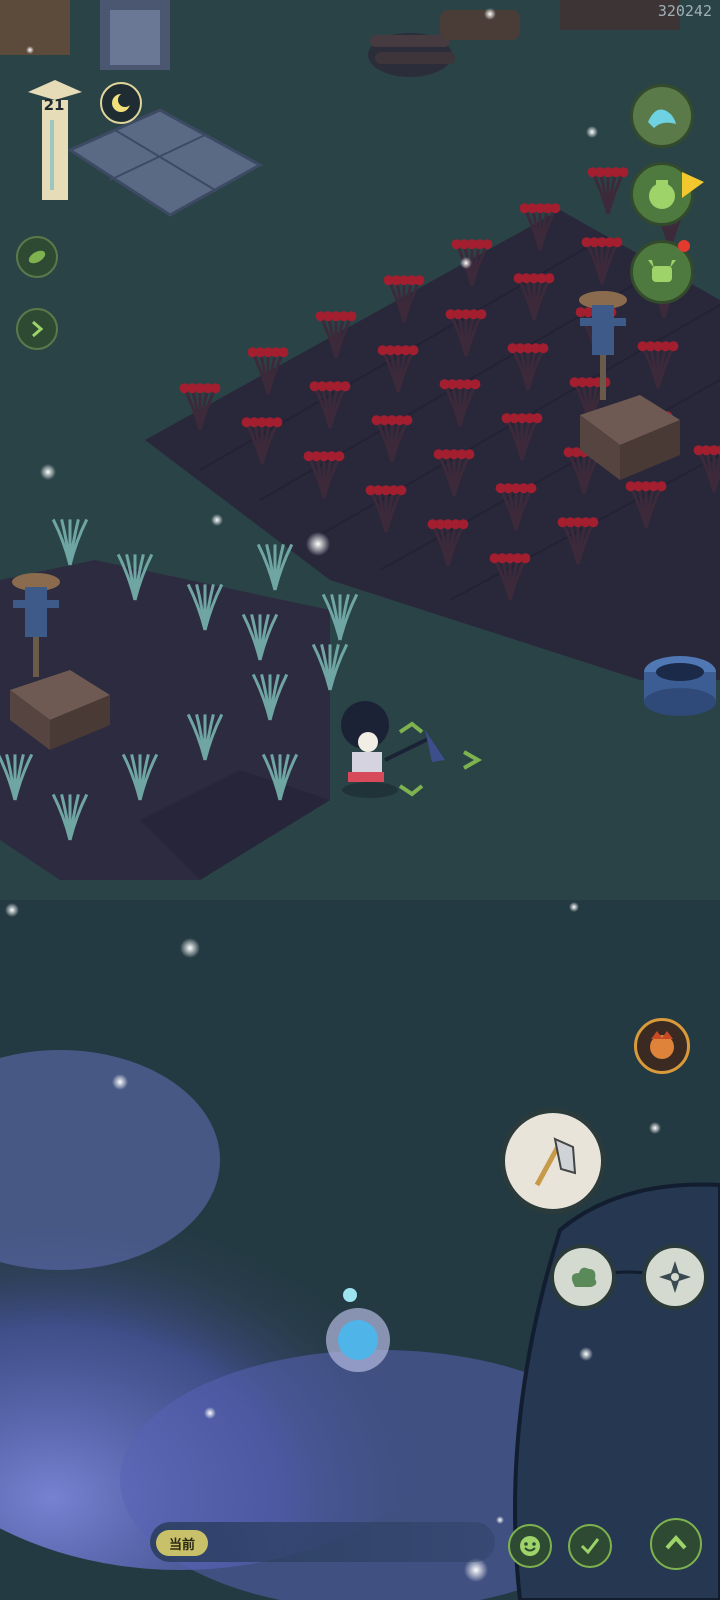 The image size is (720, 1600). I want to click on well, so click(680, 686).